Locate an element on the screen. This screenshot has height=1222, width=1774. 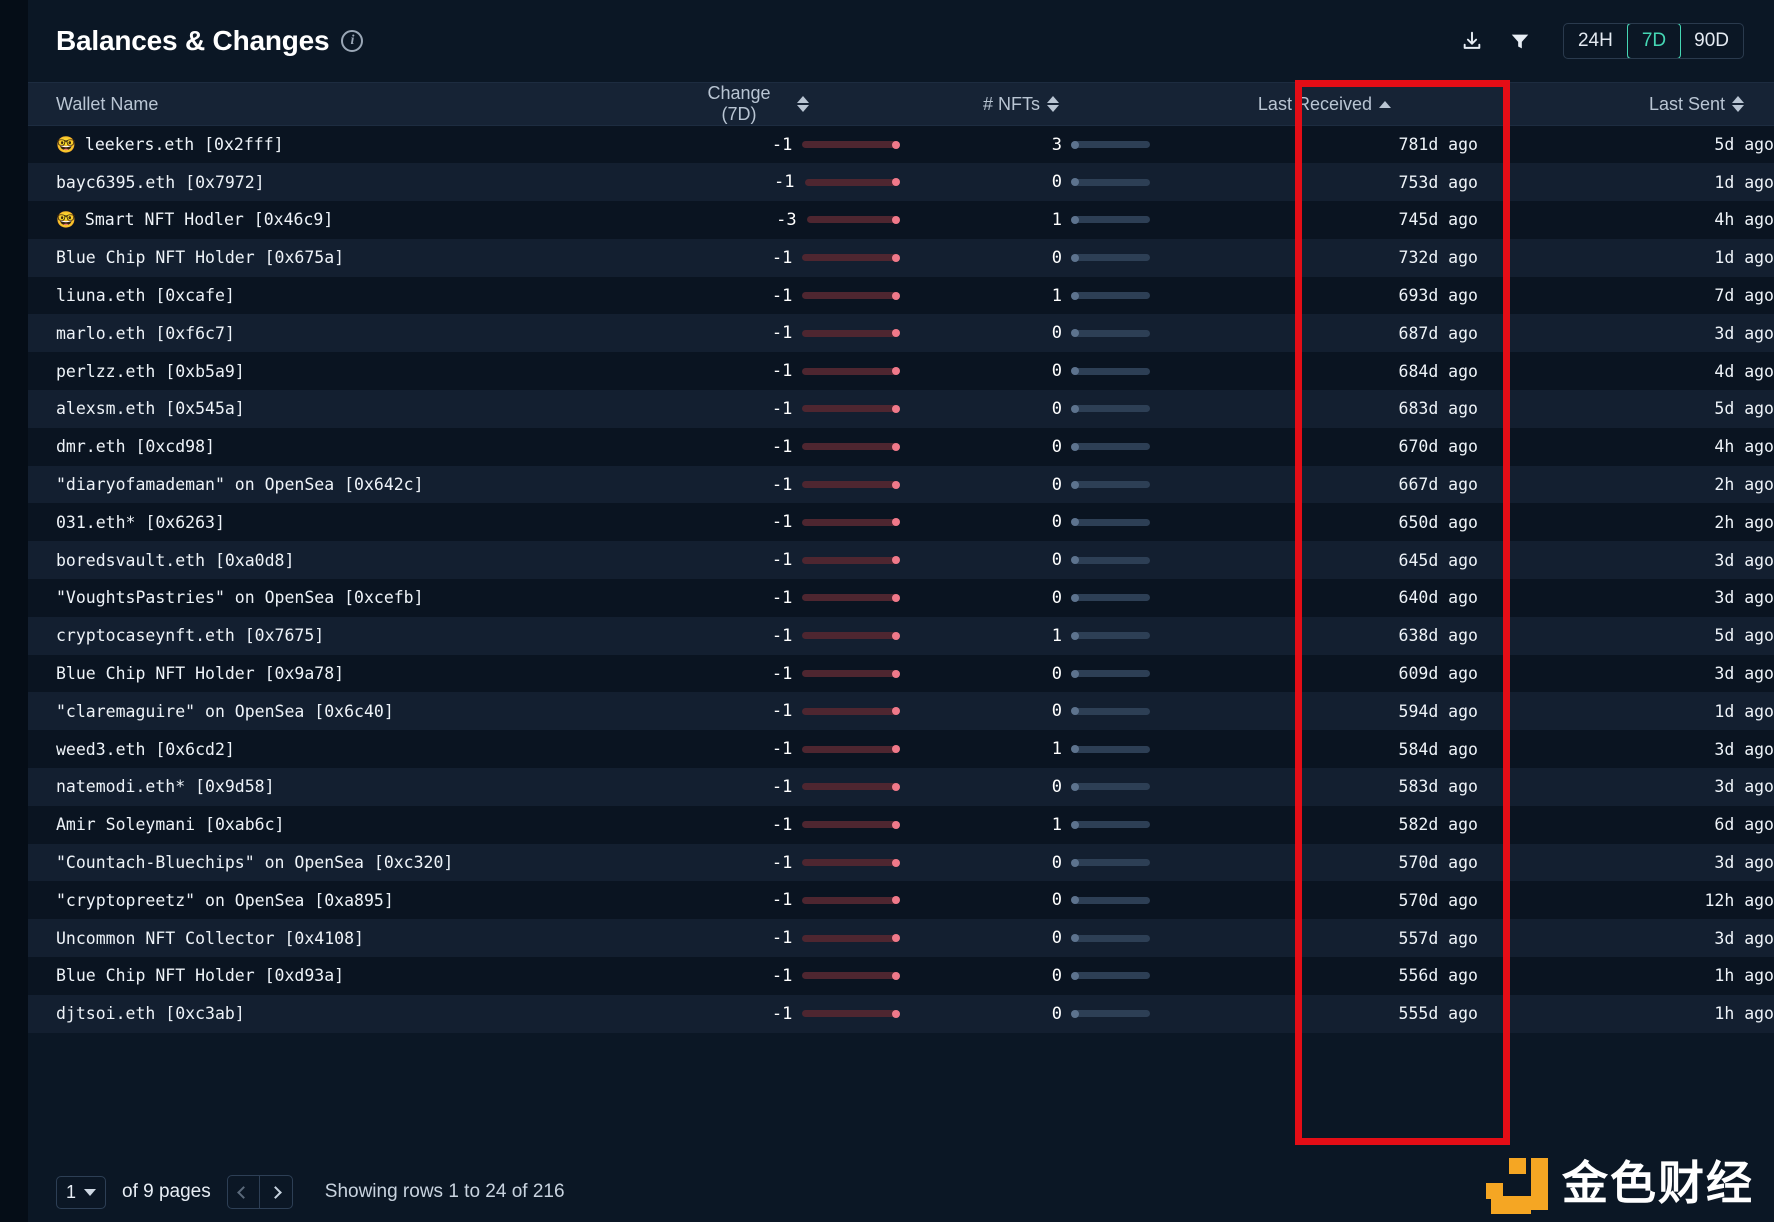
sort-icon-nfts is located at coordinates (1053, 104).